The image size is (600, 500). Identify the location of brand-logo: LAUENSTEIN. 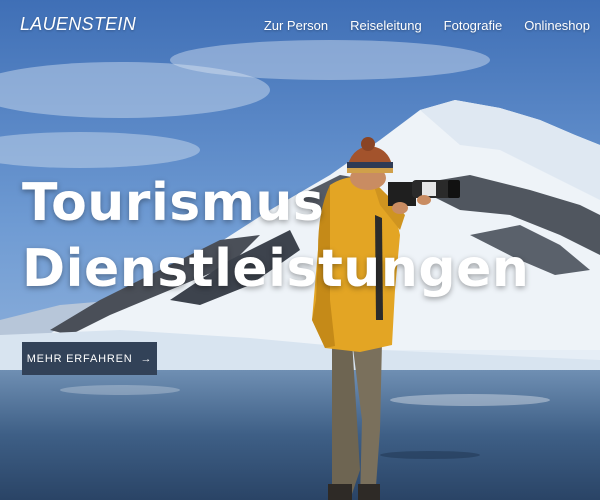
(78, 24).